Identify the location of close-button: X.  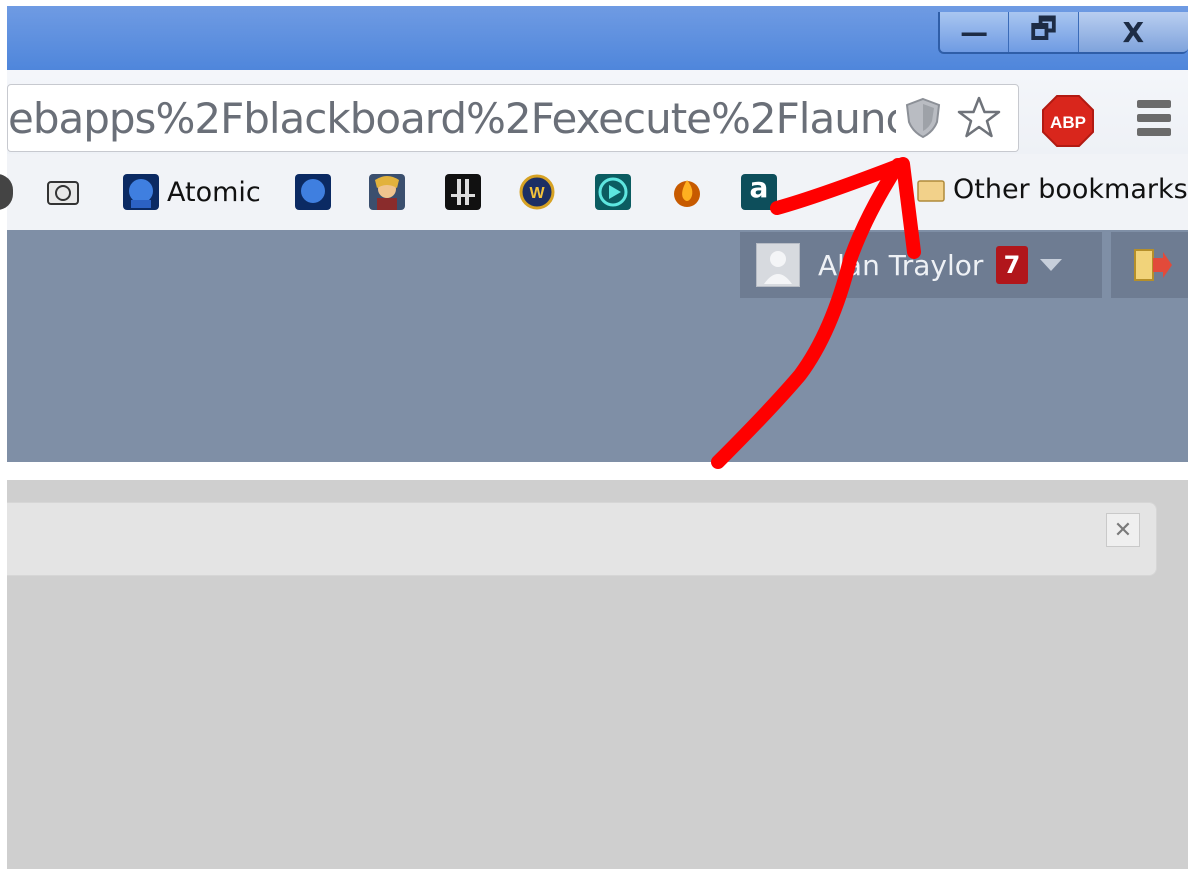
(1133, 32).